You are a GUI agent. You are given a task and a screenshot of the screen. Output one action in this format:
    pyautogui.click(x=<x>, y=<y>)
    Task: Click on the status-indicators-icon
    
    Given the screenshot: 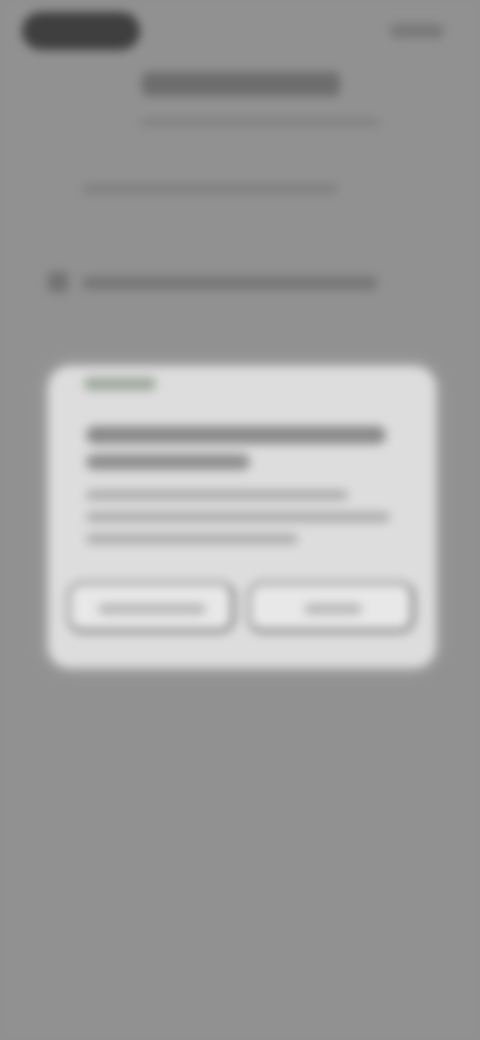 What is the action you would take?
    pyautogui.click(x=417, y=31)
    